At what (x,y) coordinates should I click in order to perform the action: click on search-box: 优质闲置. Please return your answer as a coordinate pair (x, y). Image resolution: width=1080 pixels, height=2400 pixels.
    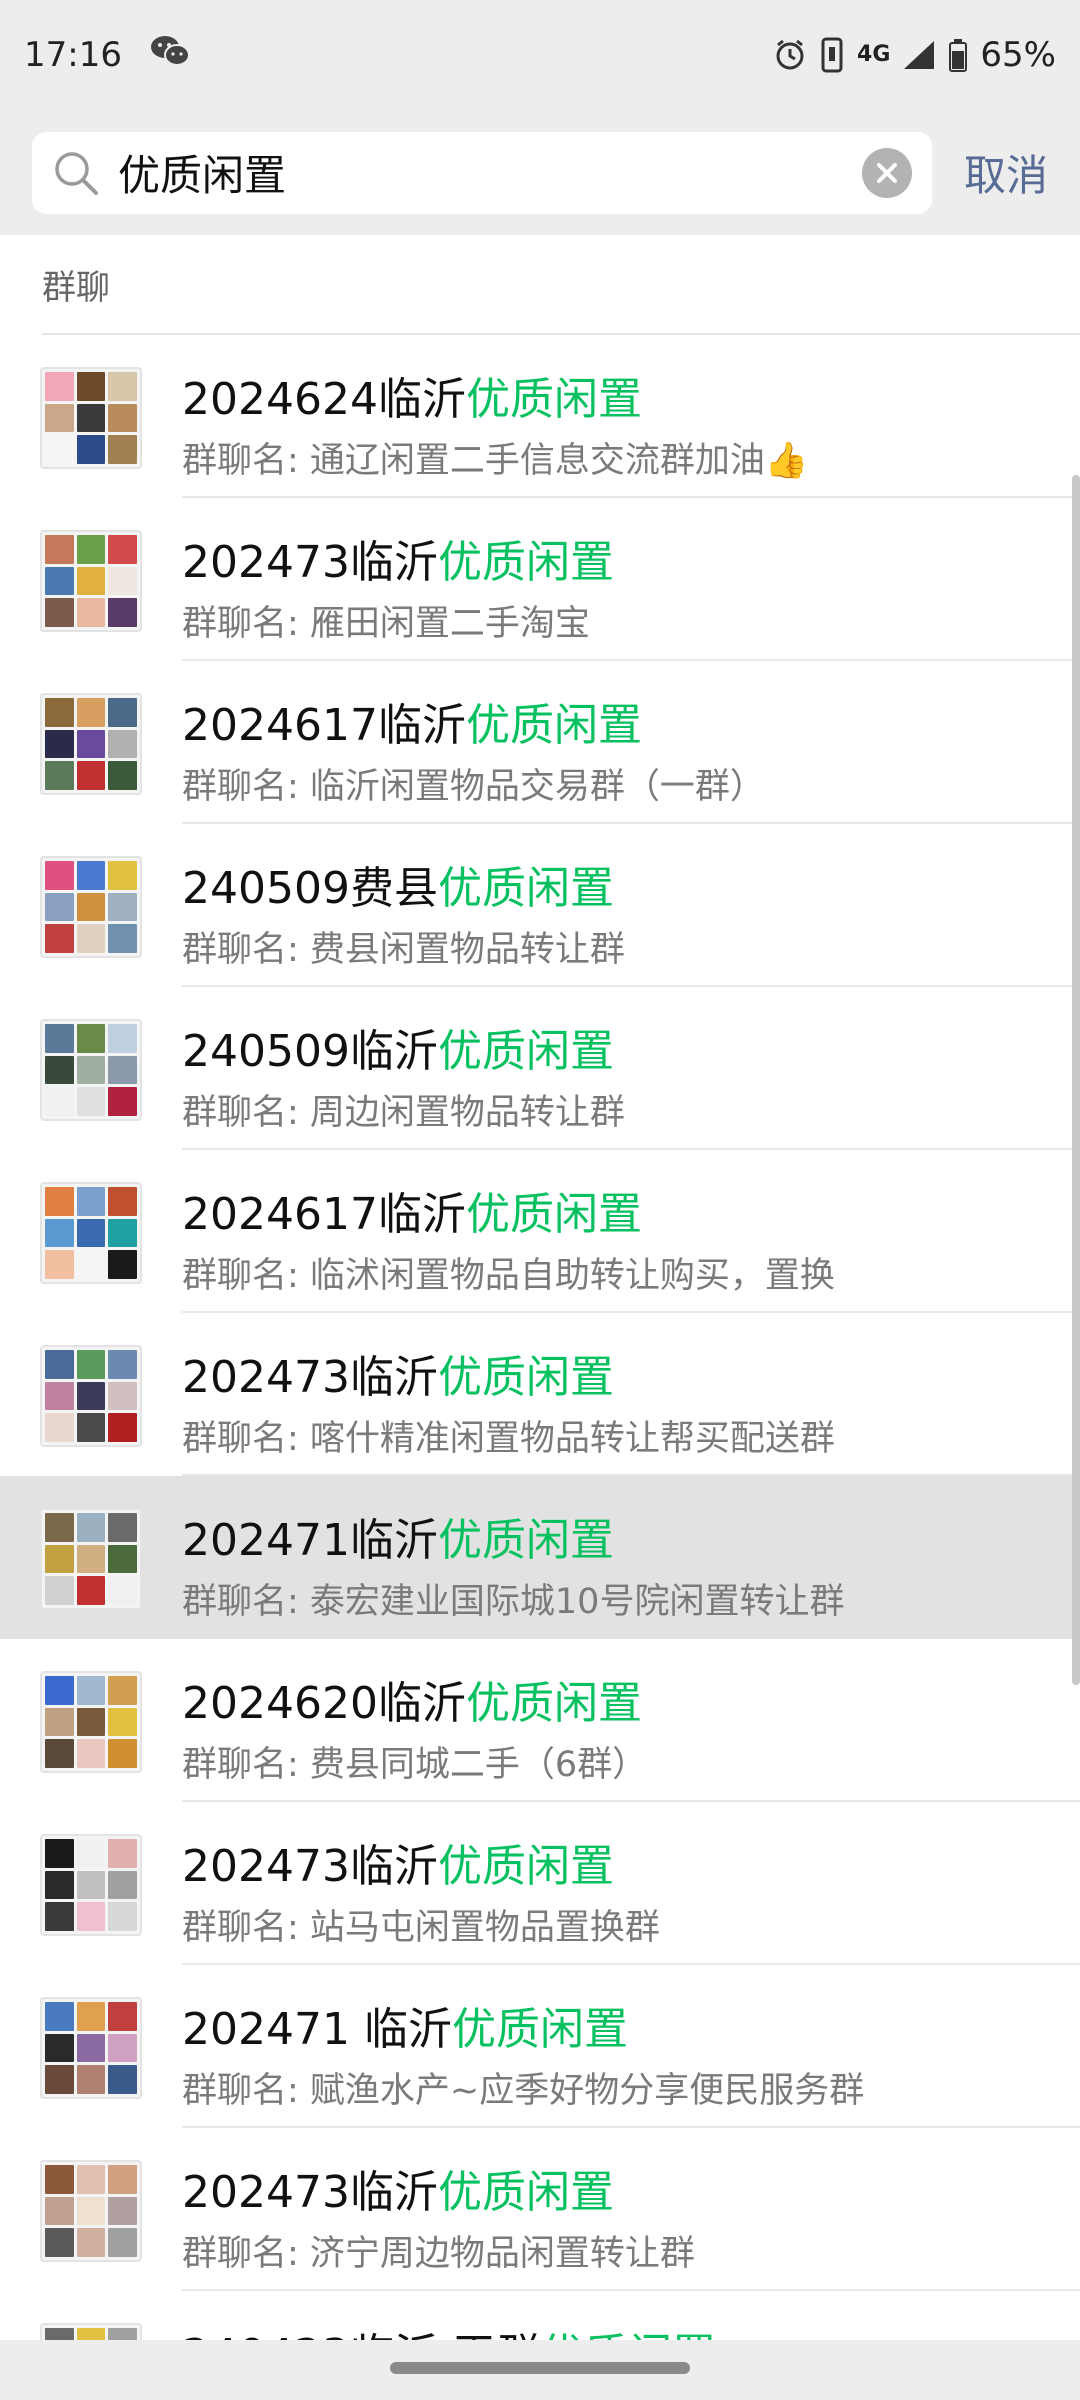
    Looking at the image, I should click on (482, 172).